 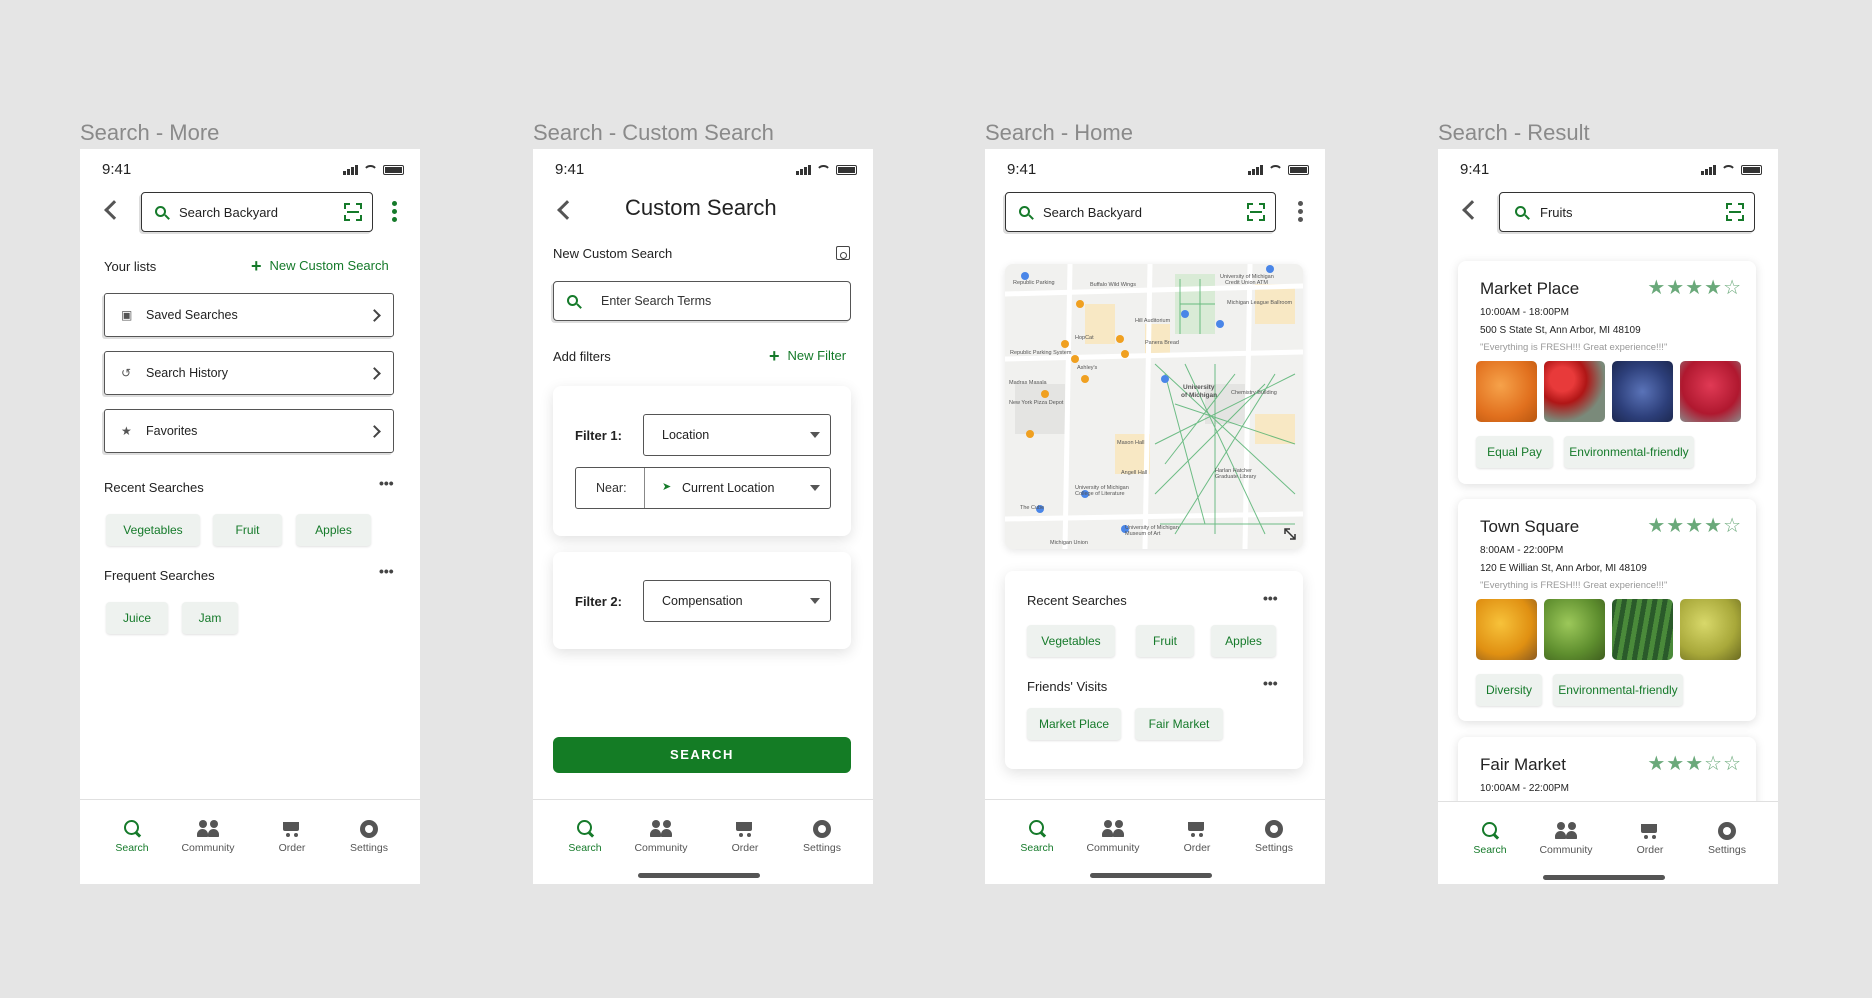 I want to click on photo-raspberries, so click(x=1710, y=391).